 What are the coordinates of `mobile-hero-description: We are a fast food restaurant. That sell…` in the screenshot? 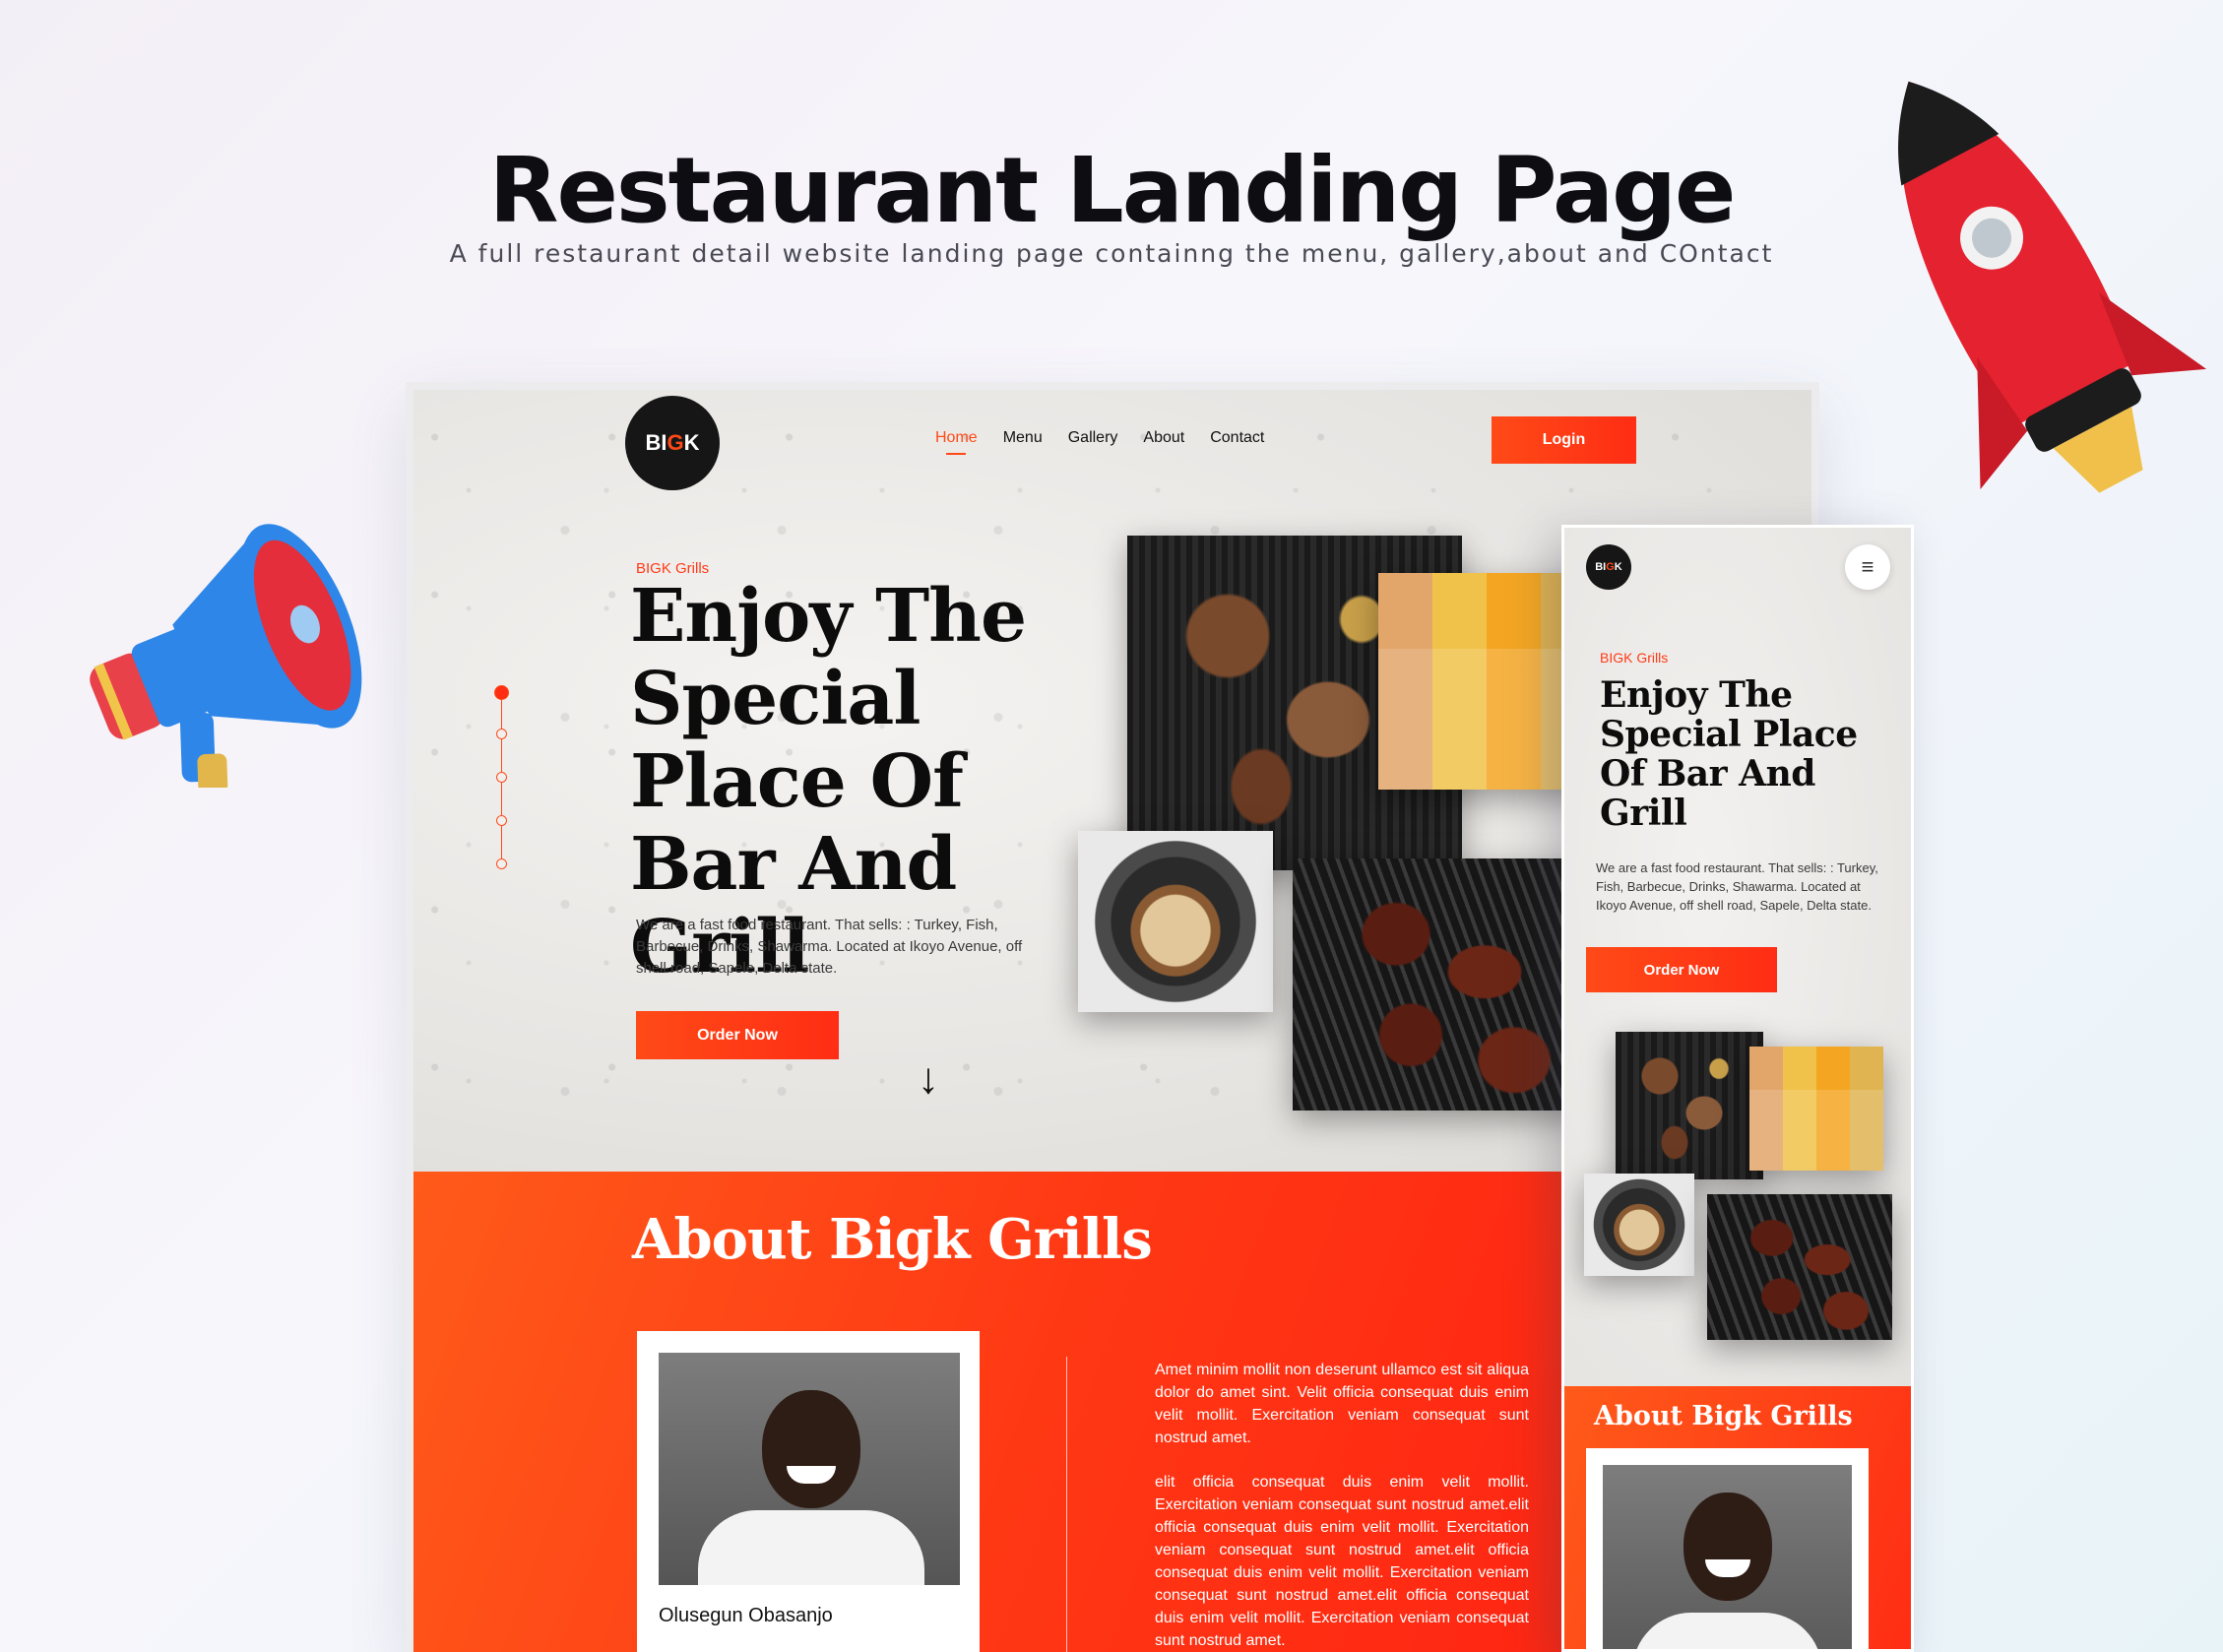 It's located at (1737, 887).